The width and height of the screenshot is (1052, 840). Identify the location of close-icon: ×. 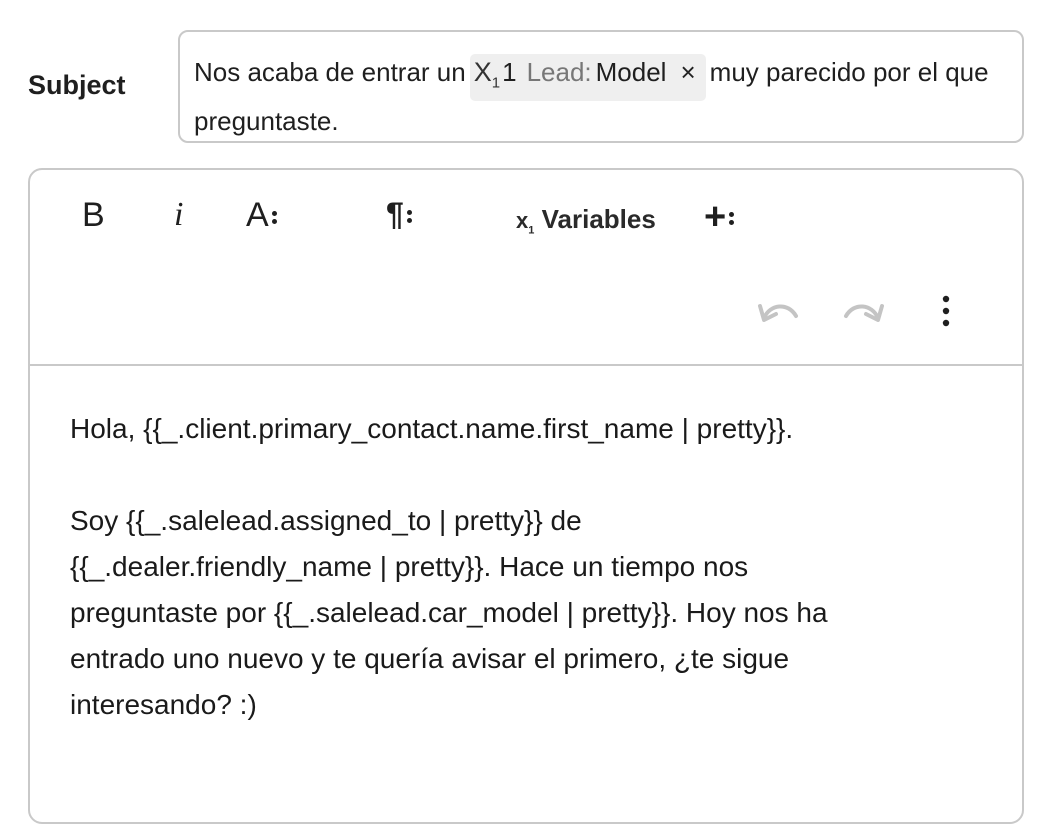
(687, 72).